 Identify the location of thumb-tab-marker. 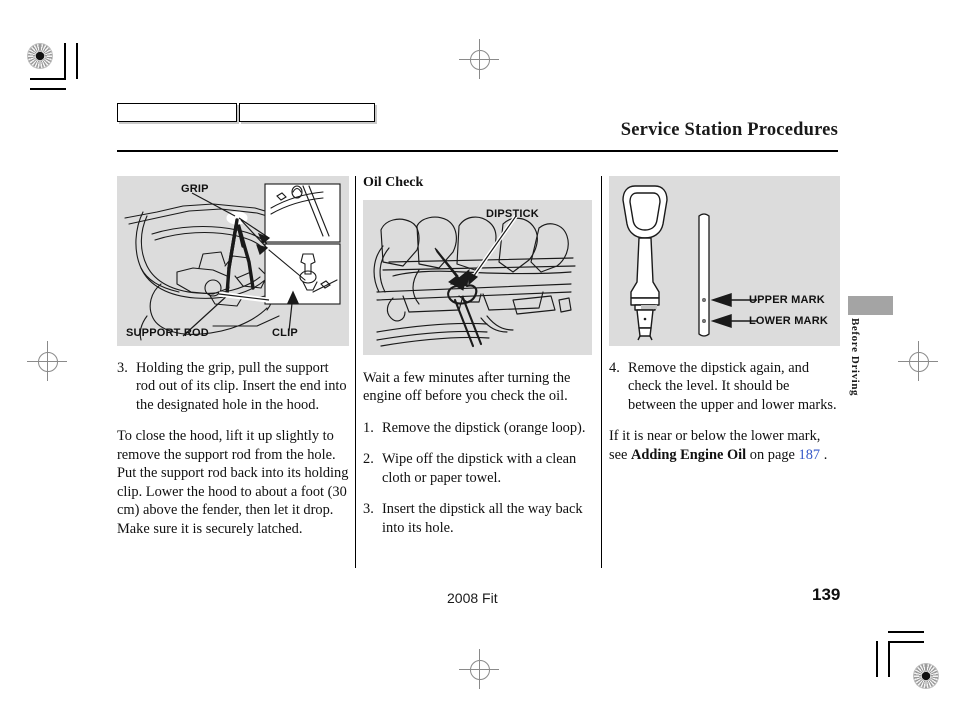
(870, 305).